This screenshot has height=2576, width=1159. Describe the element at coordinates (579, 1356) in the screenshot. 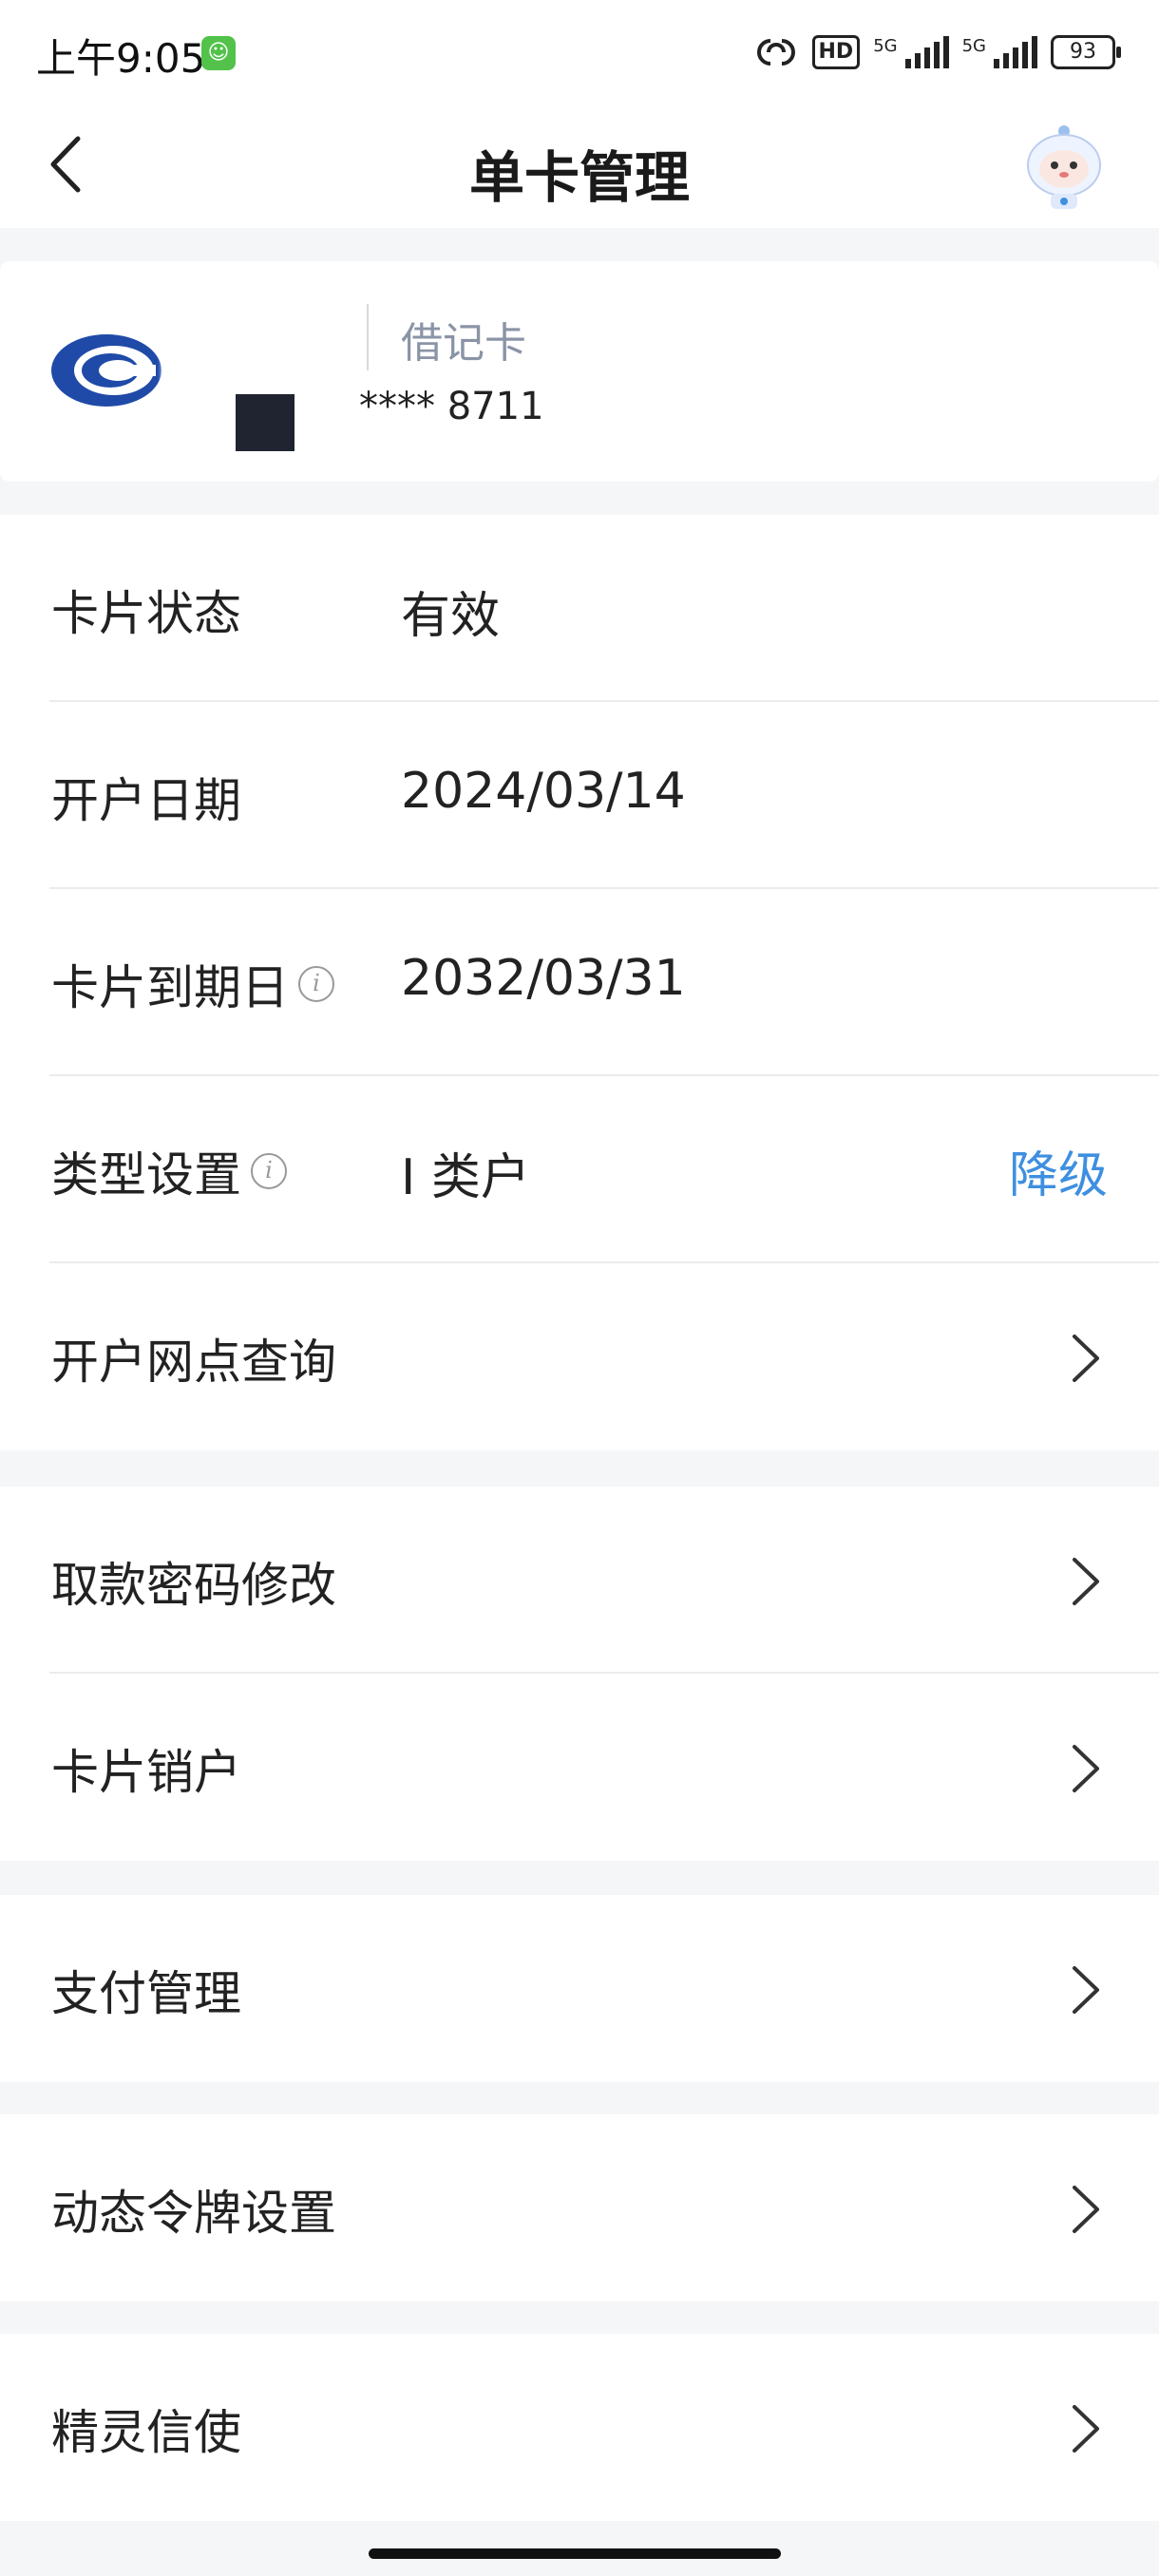

I see `row-branch-query: 开户网点查询` at that location.